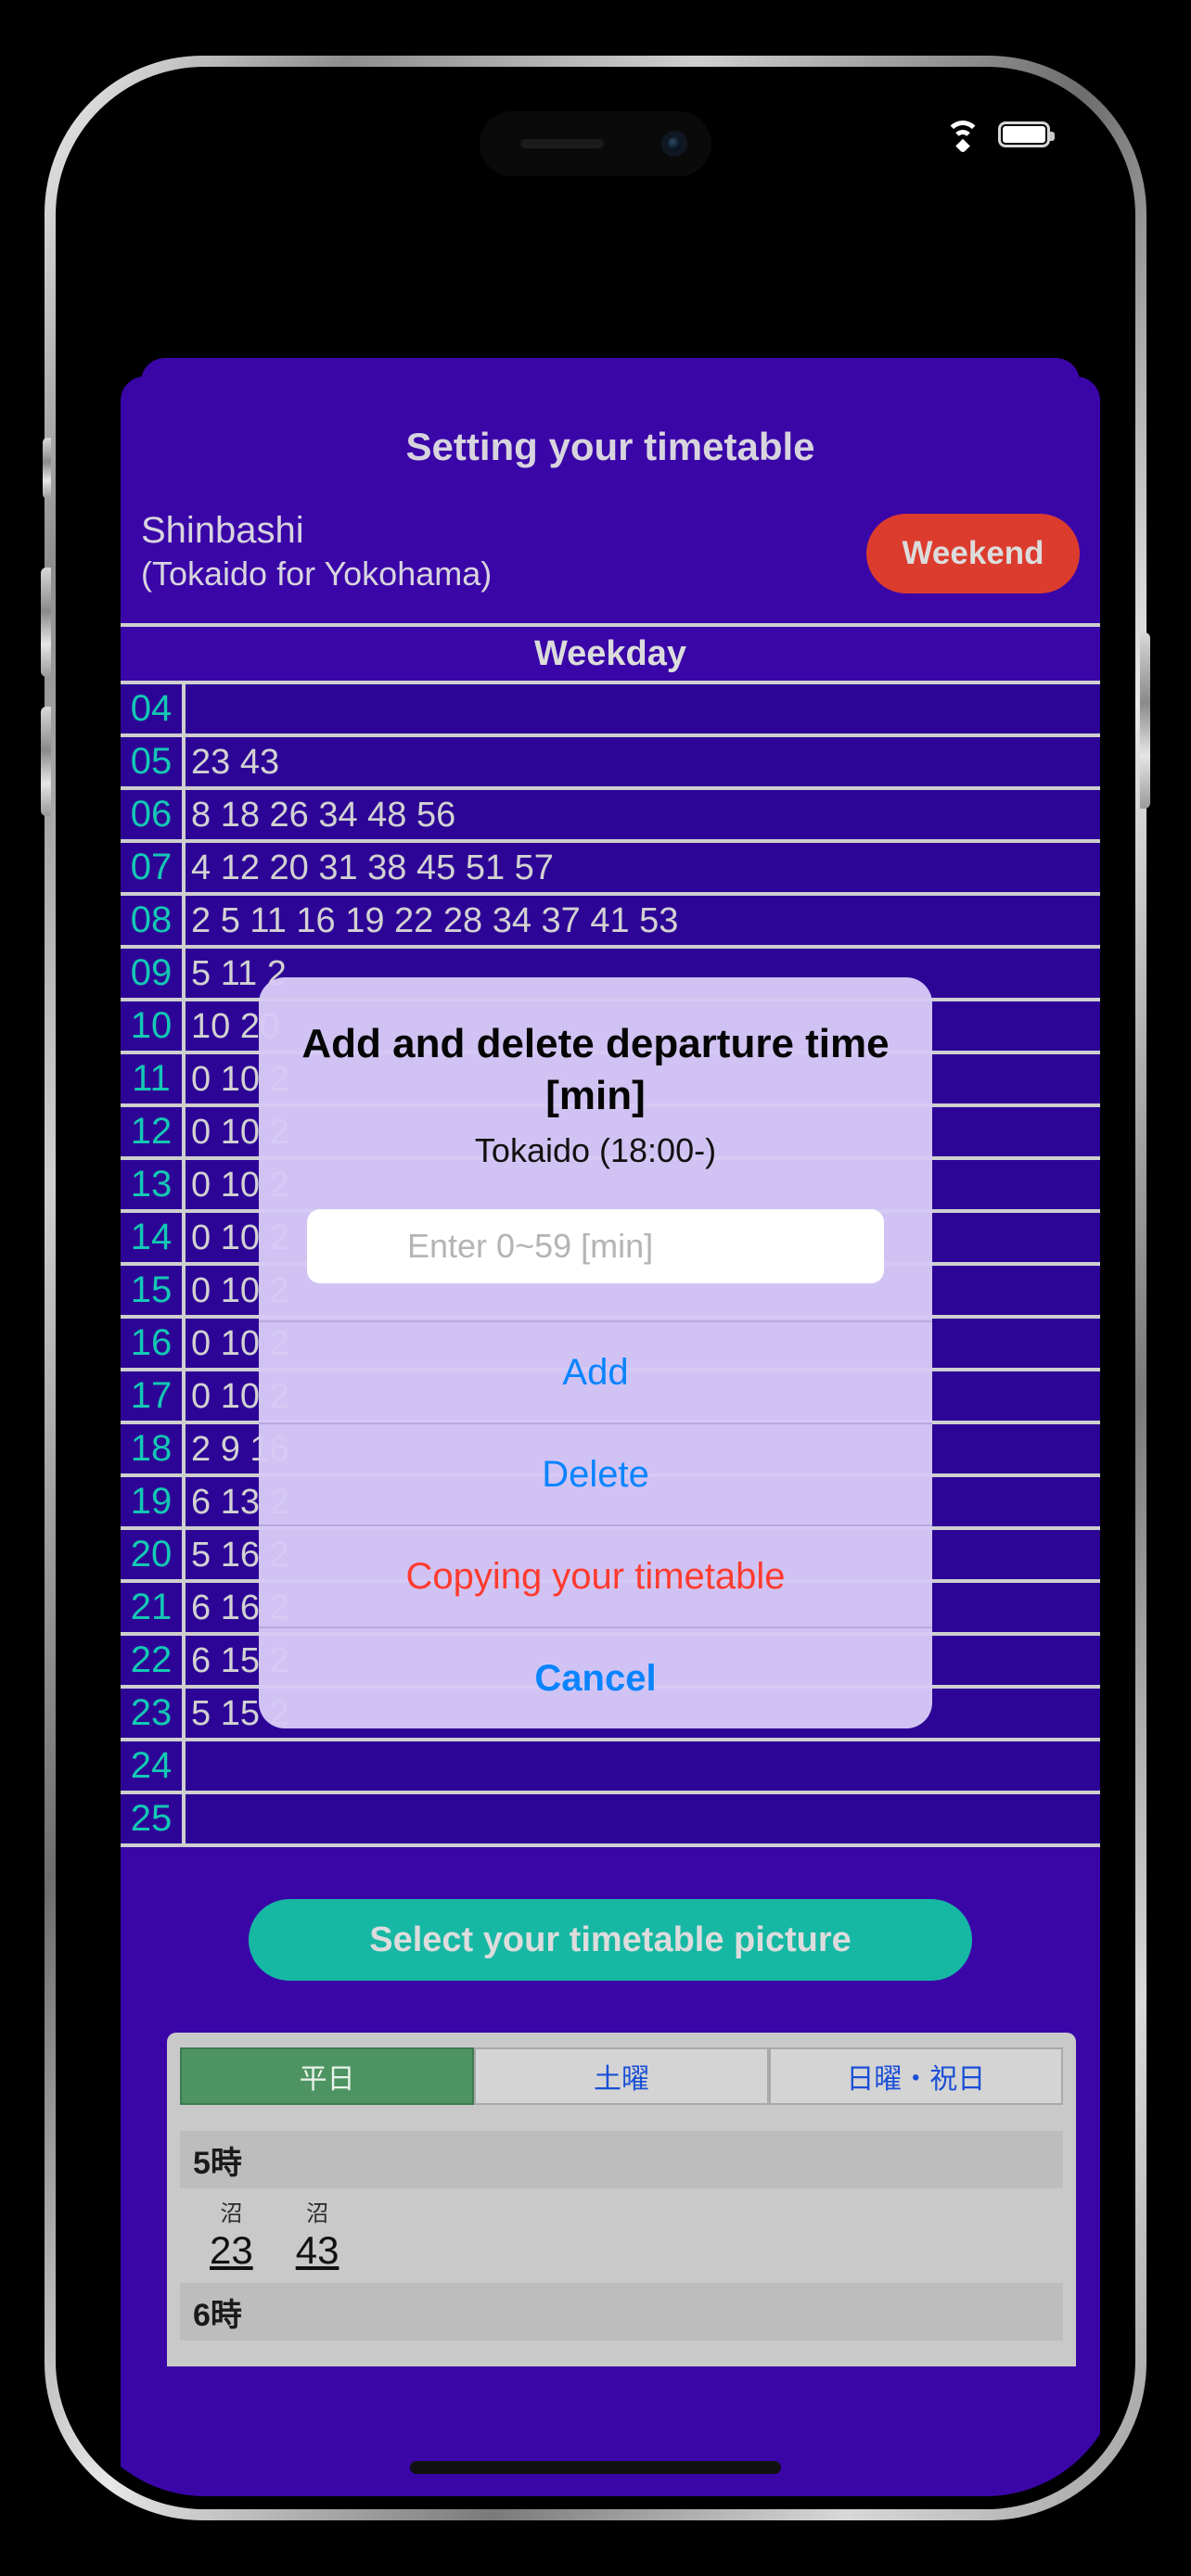  I want to click on dialog-button-delete: Delete, so click(595, 1473).